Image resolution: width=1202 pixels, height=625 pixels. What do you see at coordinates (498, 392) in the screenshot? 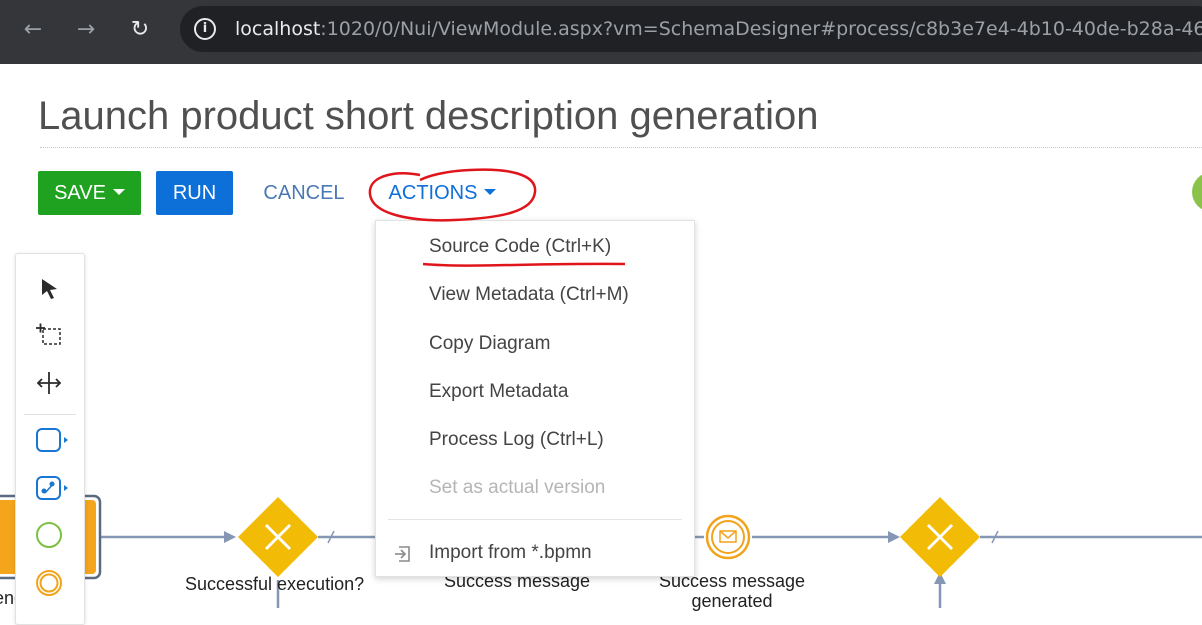
I see `menu-item-export-metadata: Export Metadata` at bounding box center [498, 392].